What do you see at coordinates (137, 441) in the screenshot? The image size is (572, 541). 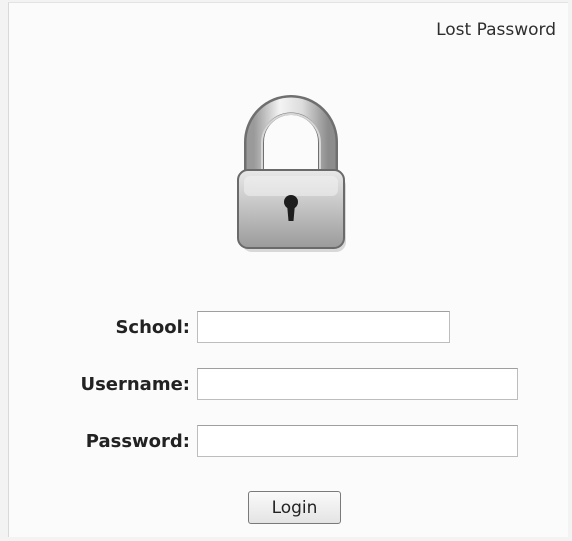 I see `password-label: Password:` at bounding box center [137, 441].